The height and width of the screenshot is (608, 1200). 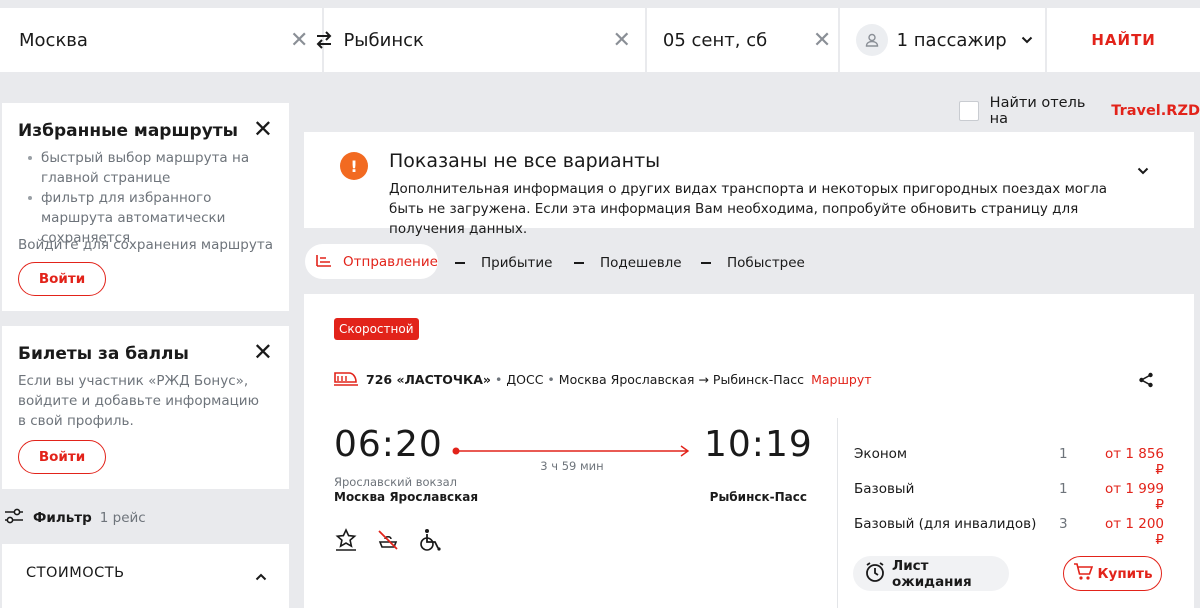 I want to click on passengers-value: 1 пассажир, so click(x=951, y=40).